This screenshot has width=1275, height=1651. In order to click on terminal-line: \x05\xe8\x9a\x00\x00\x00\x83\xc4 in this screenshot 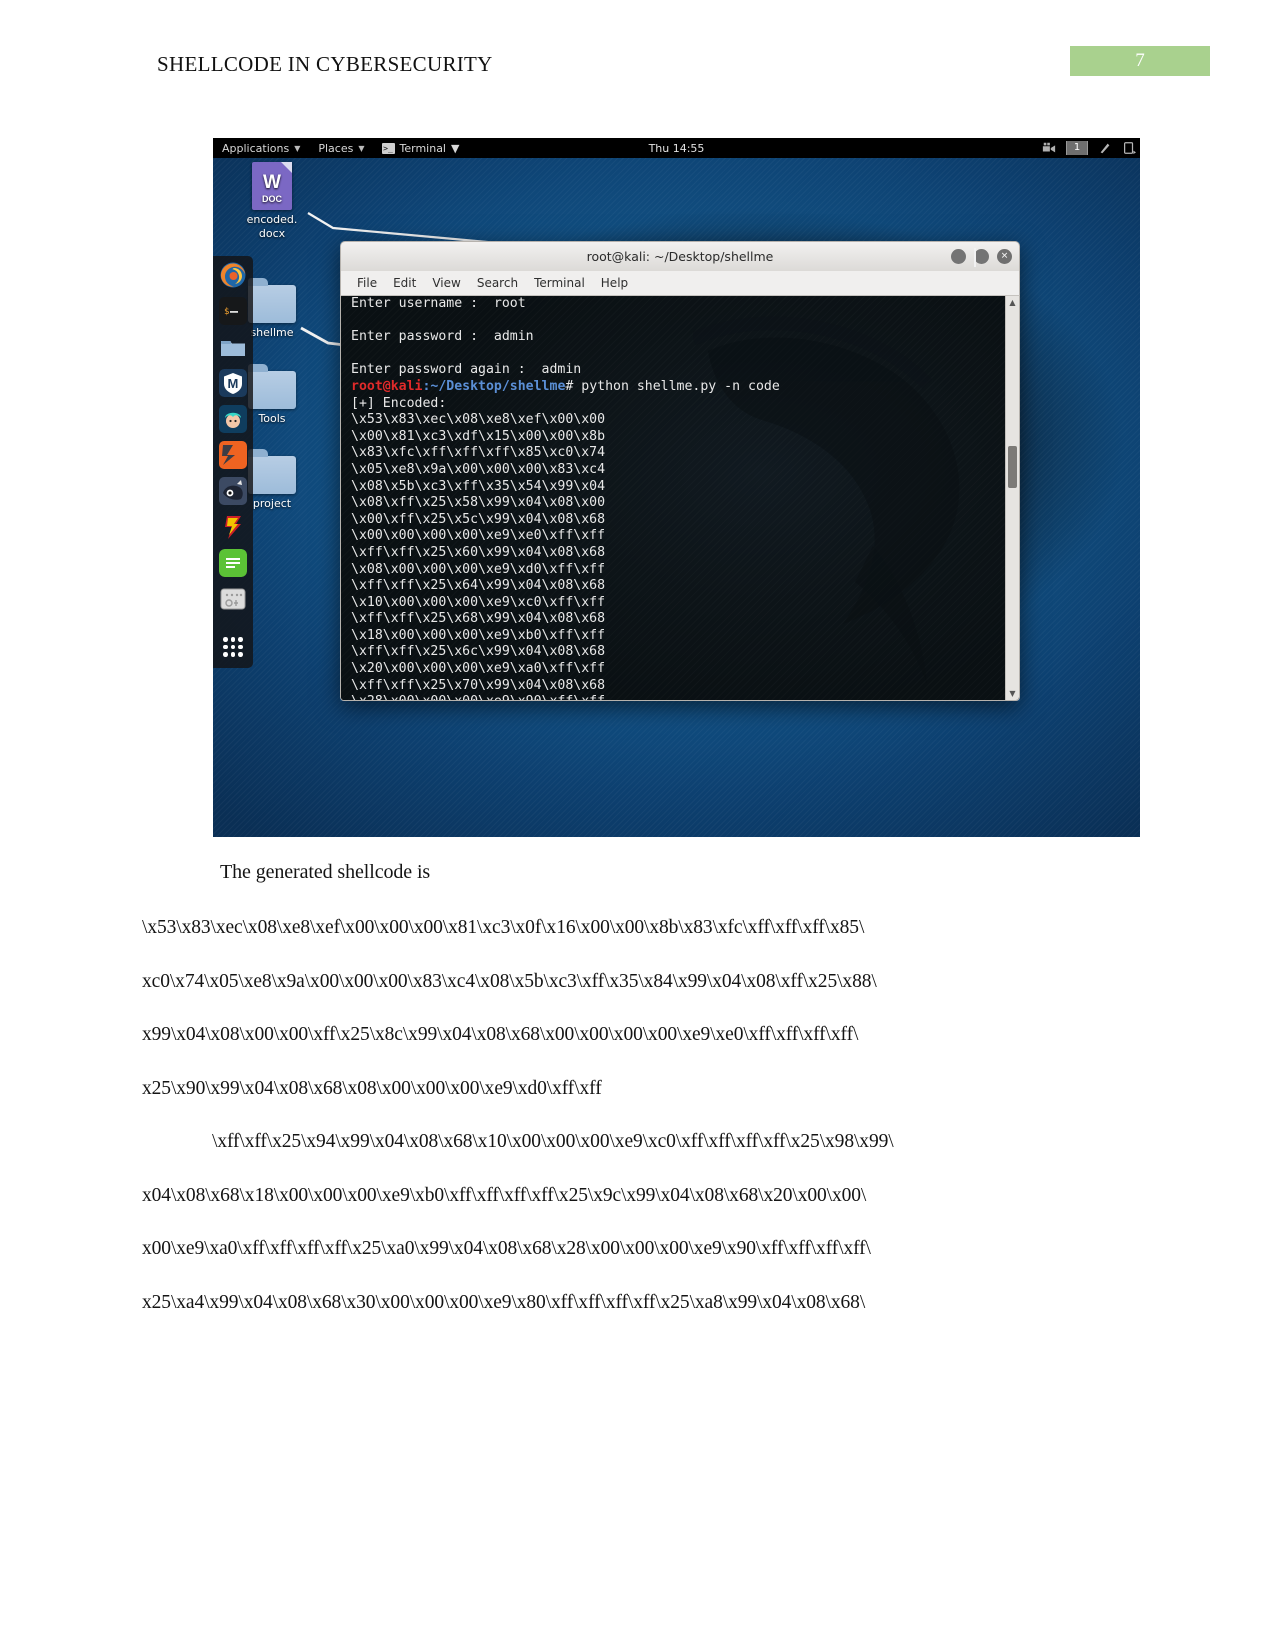, I will do `click(478, 469)`.